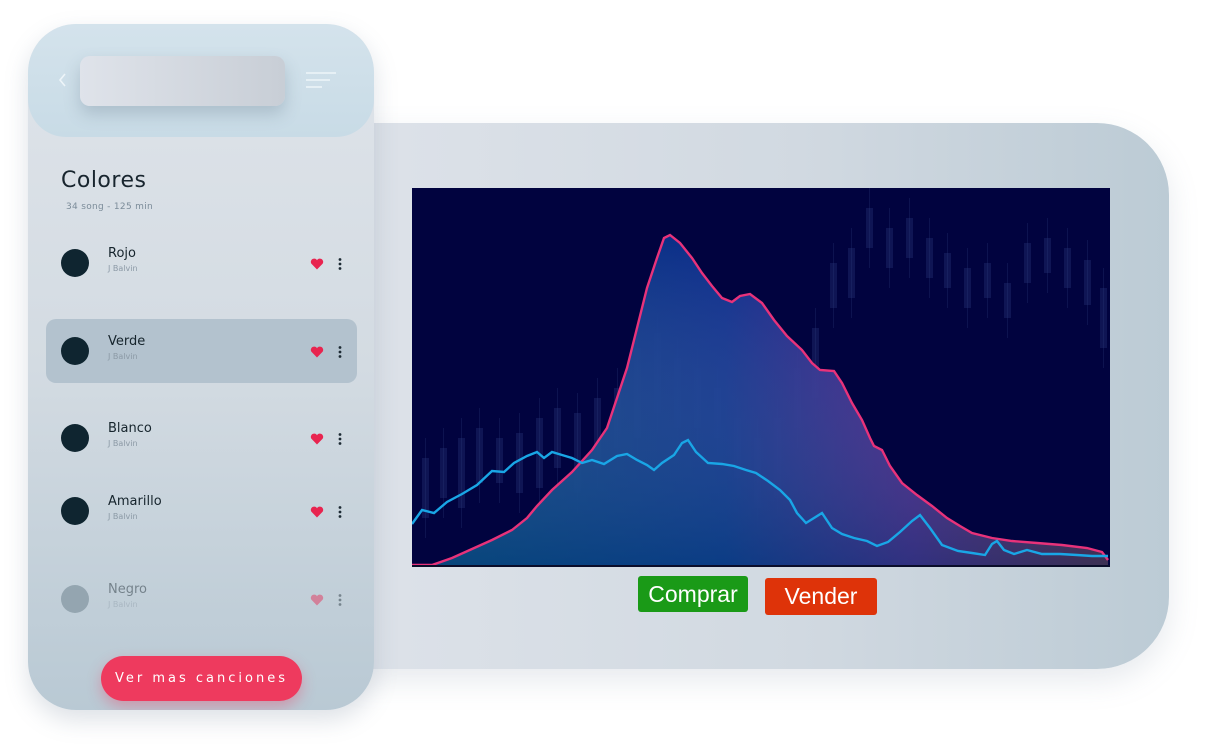 The width and height of the screenshot is (1211, 751). What do you see at coordinates (127, 341) in the screenshot?
I see `song-title: Verde` at bounding box center [127, 341].